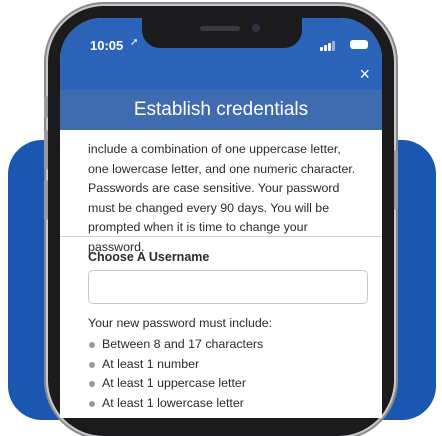 The height and width of the screenshot is (436, 442). I want to click on phone-volume-up-button, so click(46, 150).